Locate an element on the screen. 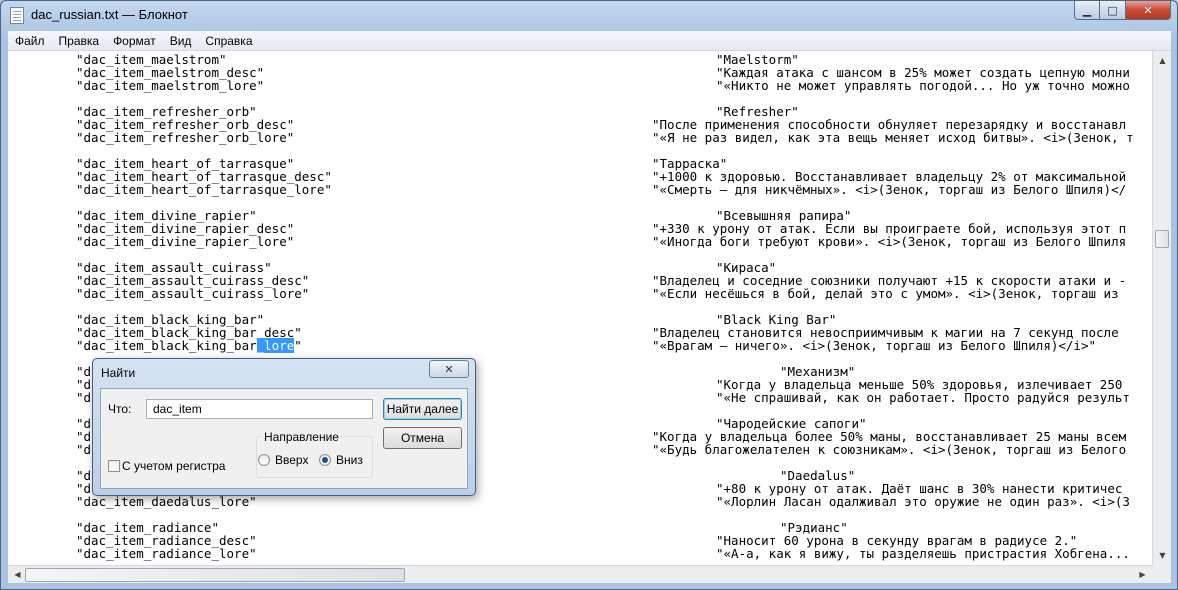 This screenshot has height=590, width=1178. minimize-icon: ▁ is located at coordinates (1087, 10).